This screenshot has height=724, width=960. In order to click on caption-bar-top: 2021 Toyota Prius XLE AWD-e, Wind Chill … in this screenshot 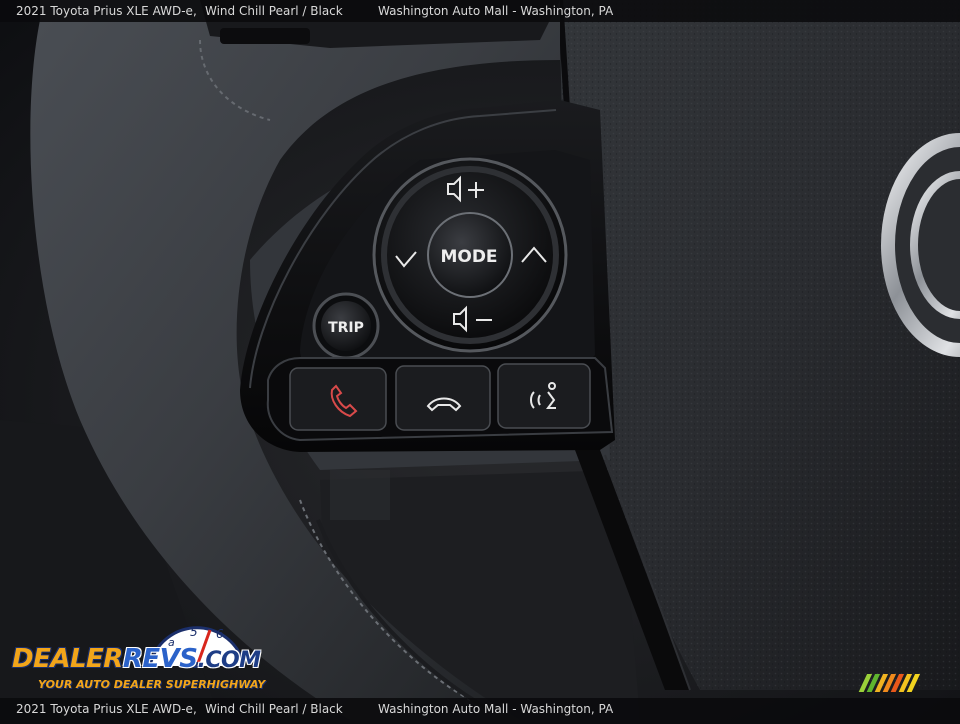, I will do `click(480, 11)`.